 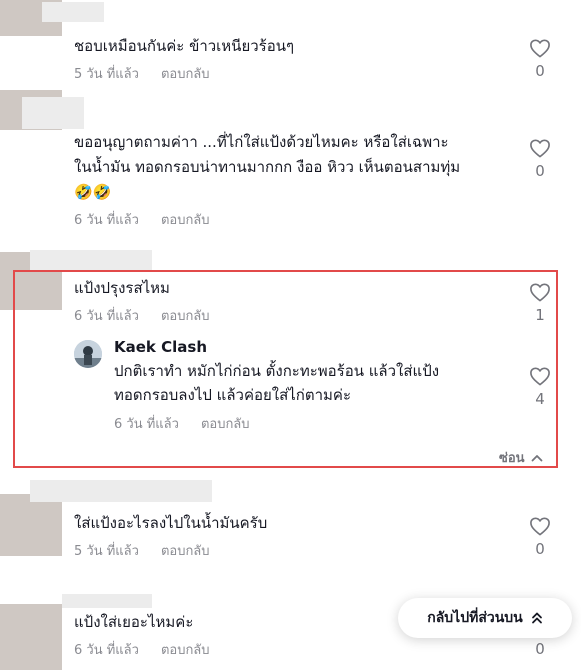 What do you see at coordinates (536, 457) in the screenshot?
I see `chevron-up-icon` at bounding box center [536, 457].